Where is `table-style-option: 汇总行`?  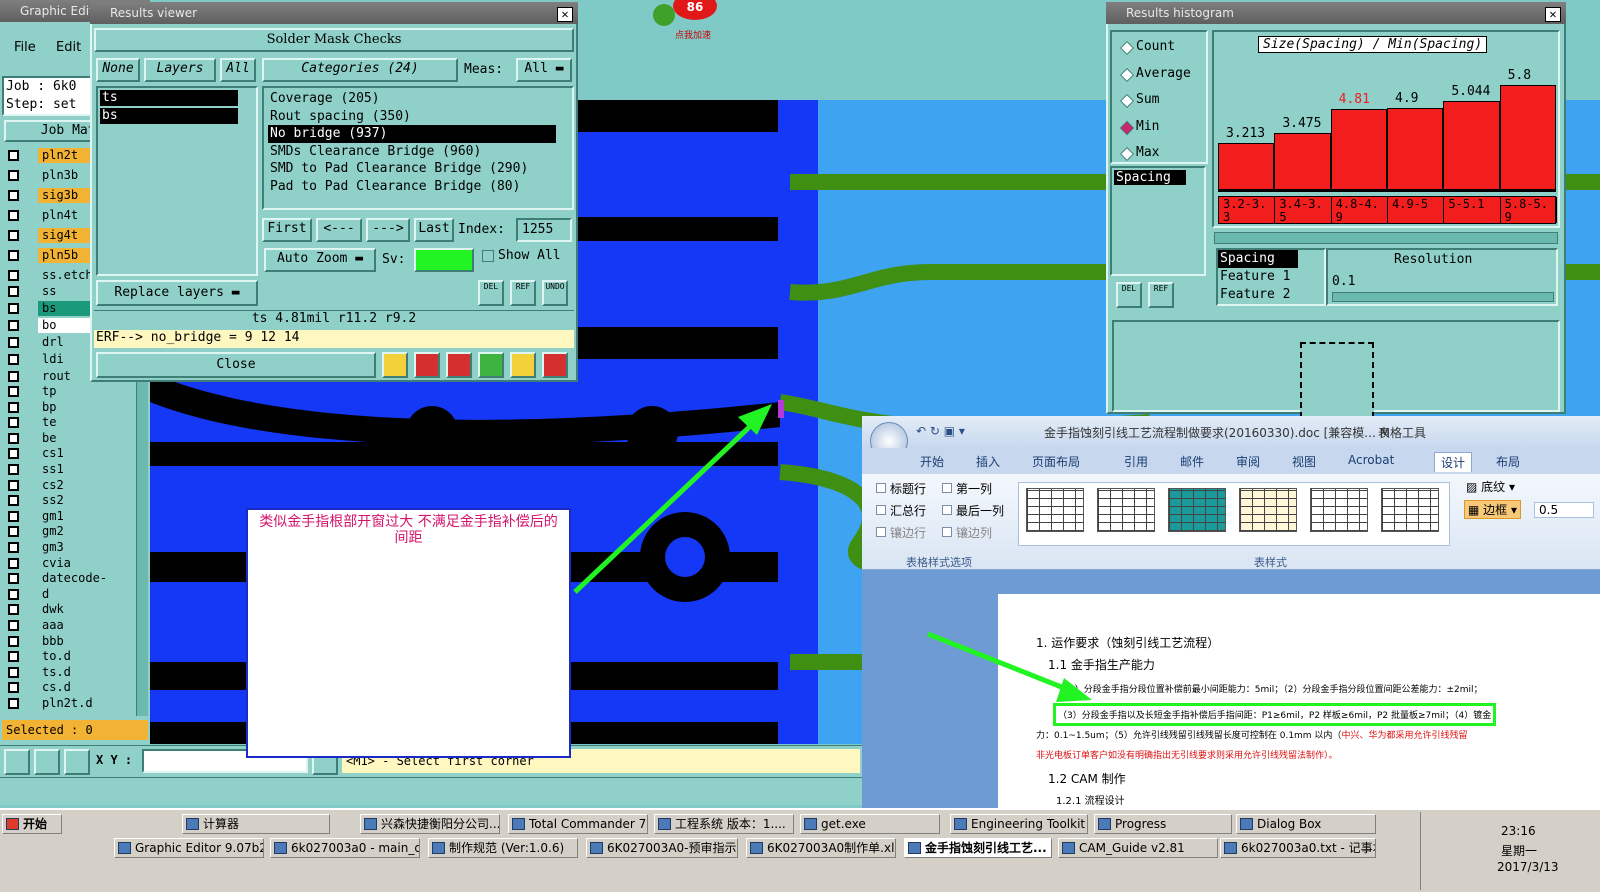
table-style-option: 汇总行 is located at coordinates (901, 510).